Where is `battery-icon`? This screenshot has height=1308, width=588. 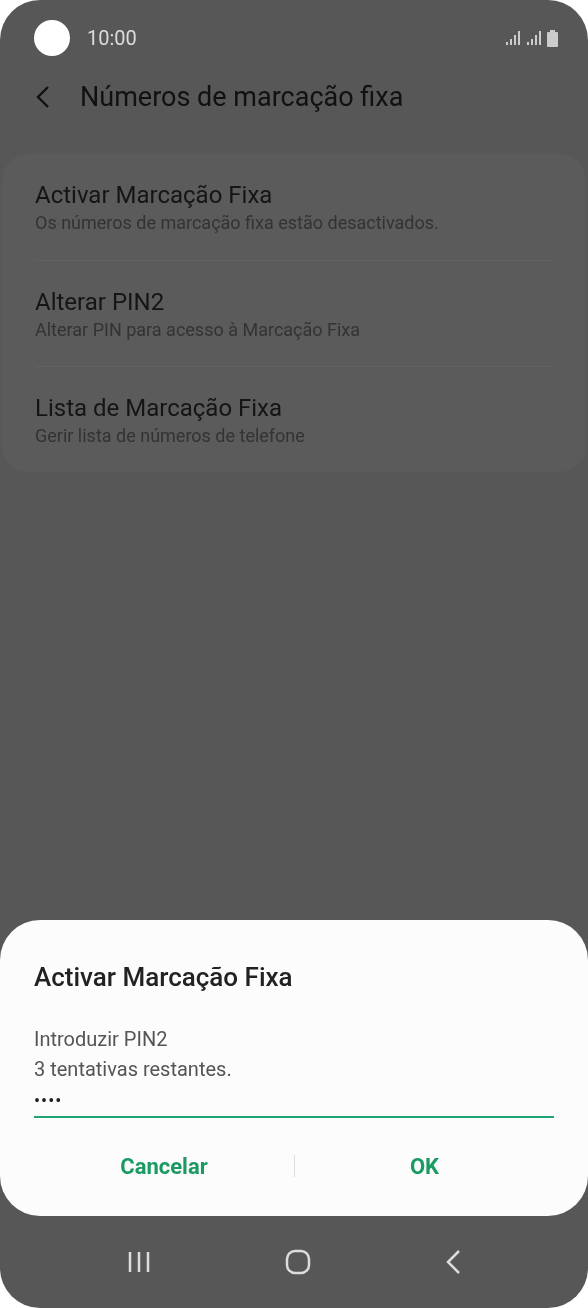
battery-icon is located at coordinates (552, 38).